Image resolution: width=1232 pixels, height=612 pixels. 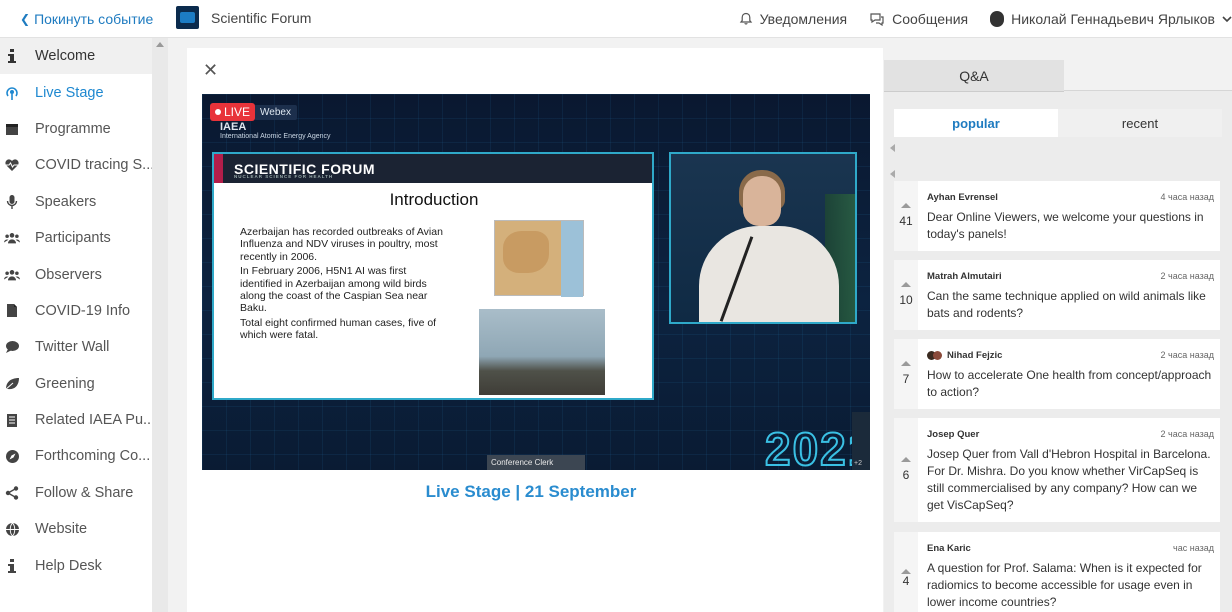 What do you see at coordinates (65, 56) in the screenshot?
I see `sidebar-item-label: Welcome` at bounding box center [65, 56].